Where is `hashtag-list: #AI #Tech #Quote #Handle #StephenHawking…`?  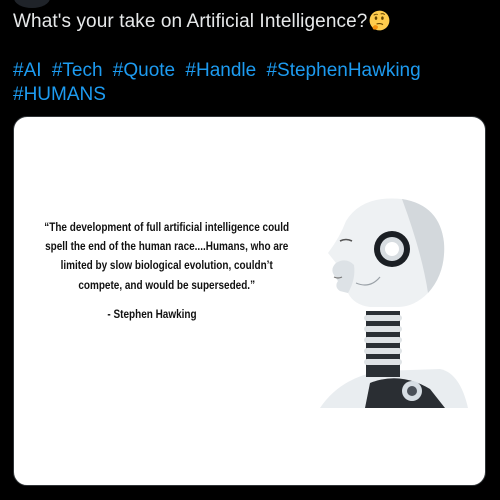 hashtag-list: #AI #Tech #Quote #Handle #StephenHawking… is located at coordinates (253, 83).